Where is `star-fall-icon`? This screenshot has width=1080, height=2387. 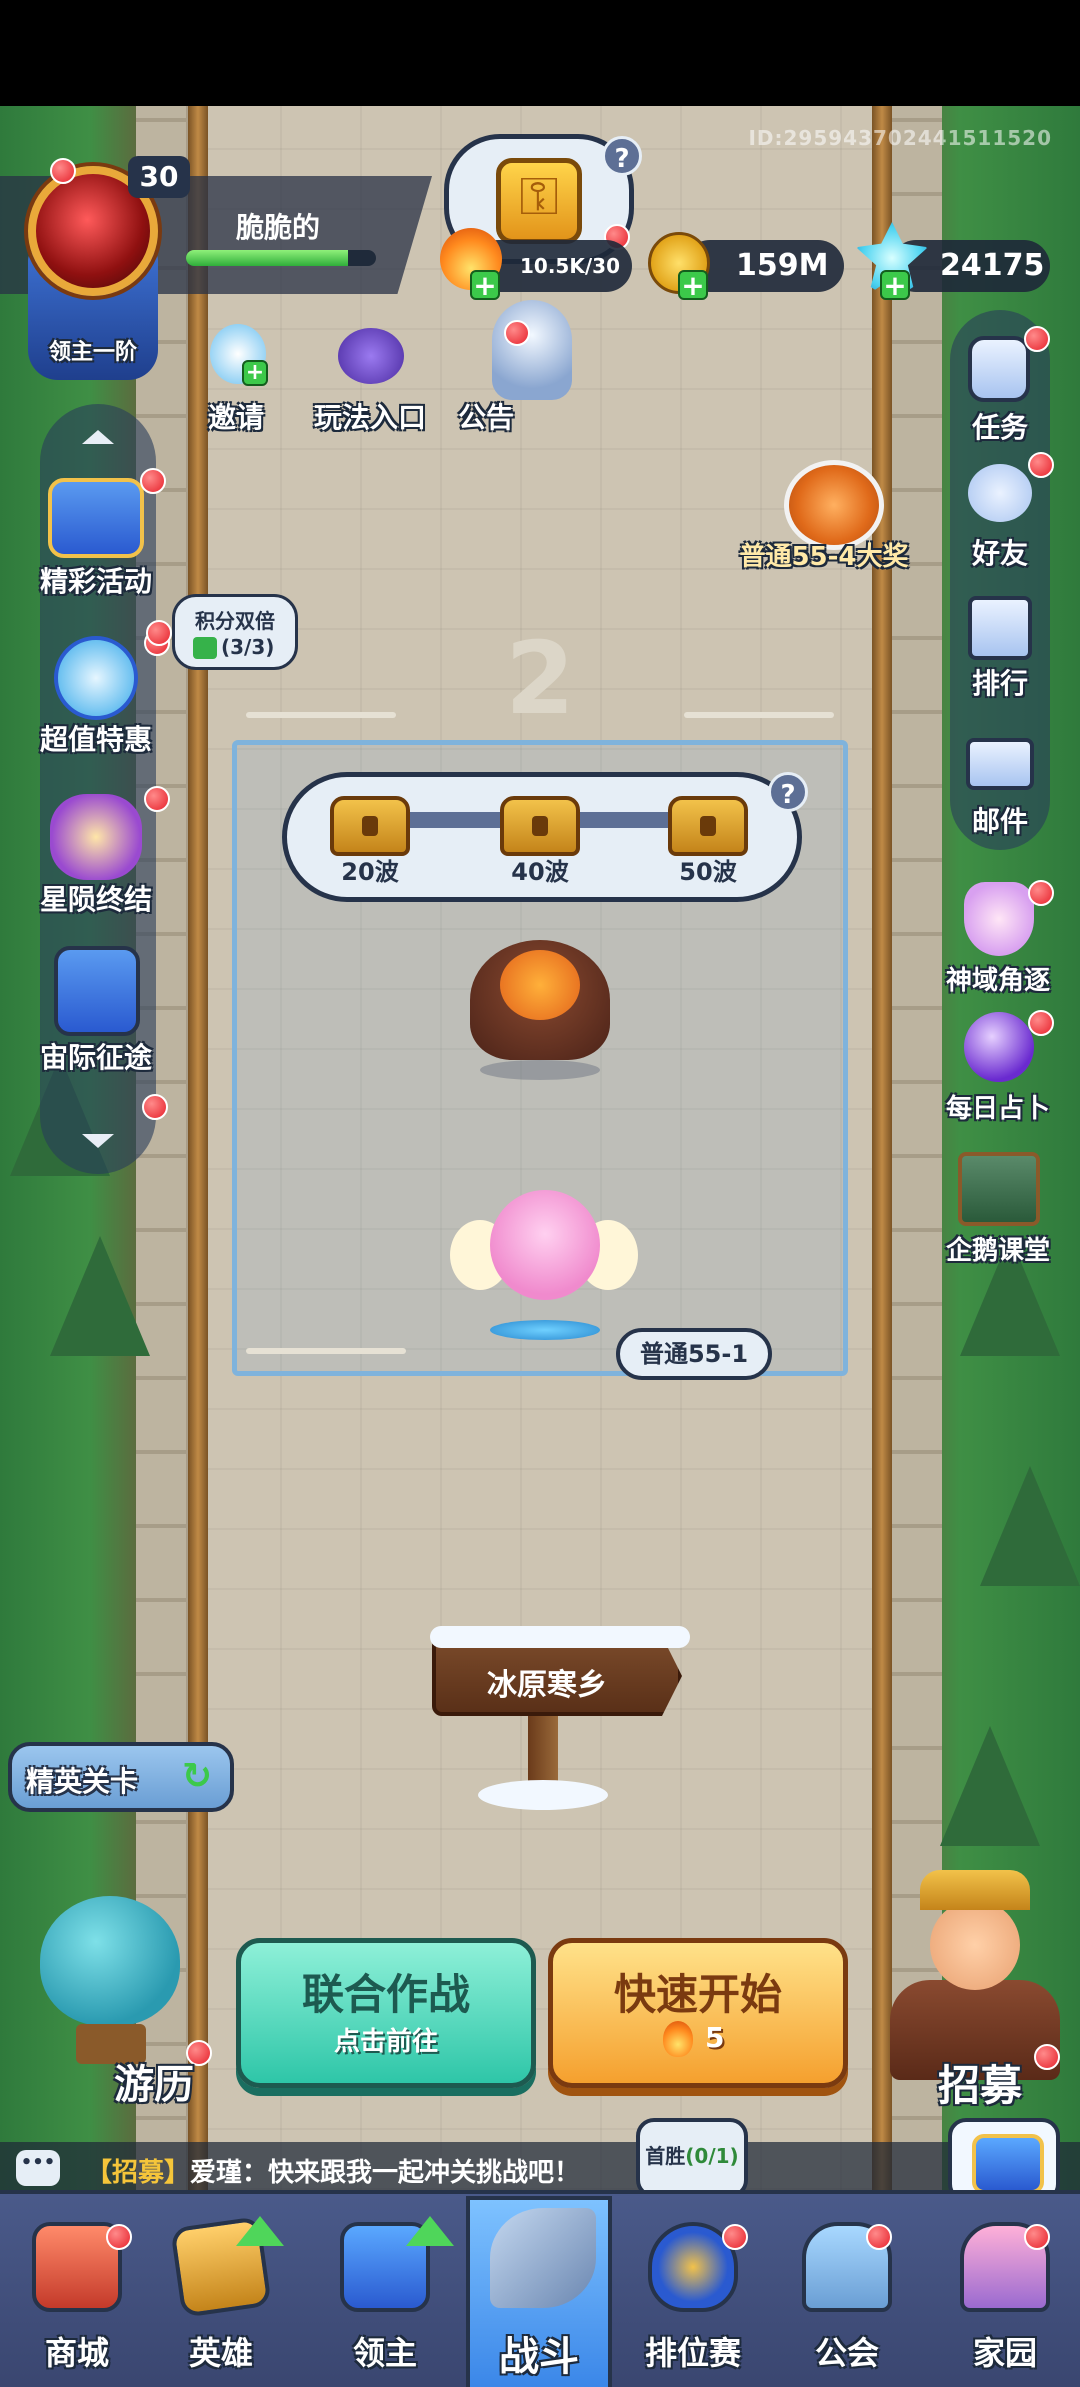
star-fall-icon is located at coordinates (96, 837).